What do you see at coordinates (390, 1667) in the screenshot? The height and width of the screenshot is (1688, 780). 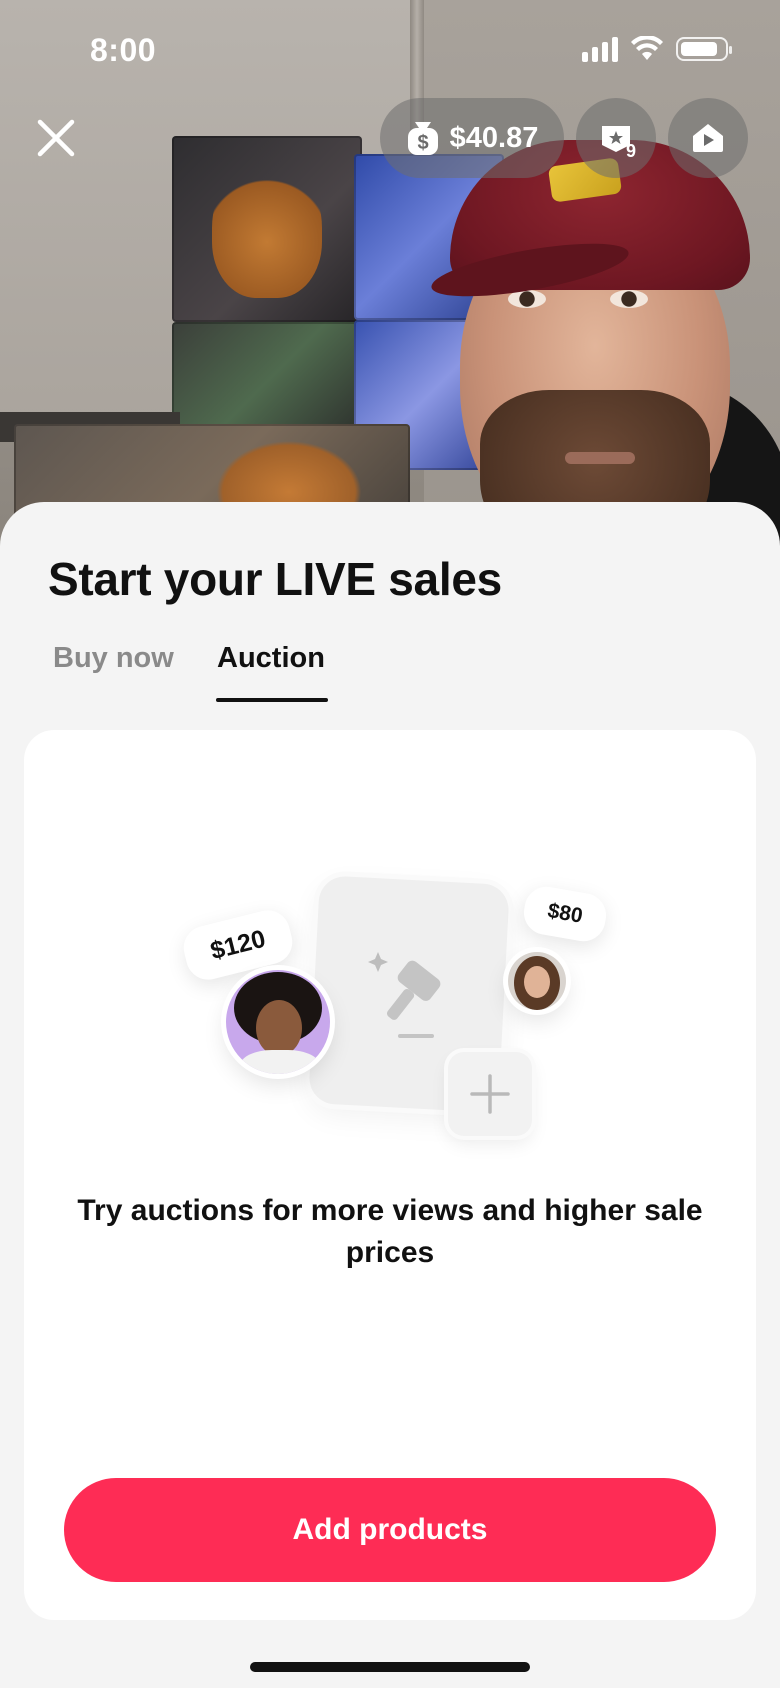 I see `home-indicator` at bounding box center [390, 1667].